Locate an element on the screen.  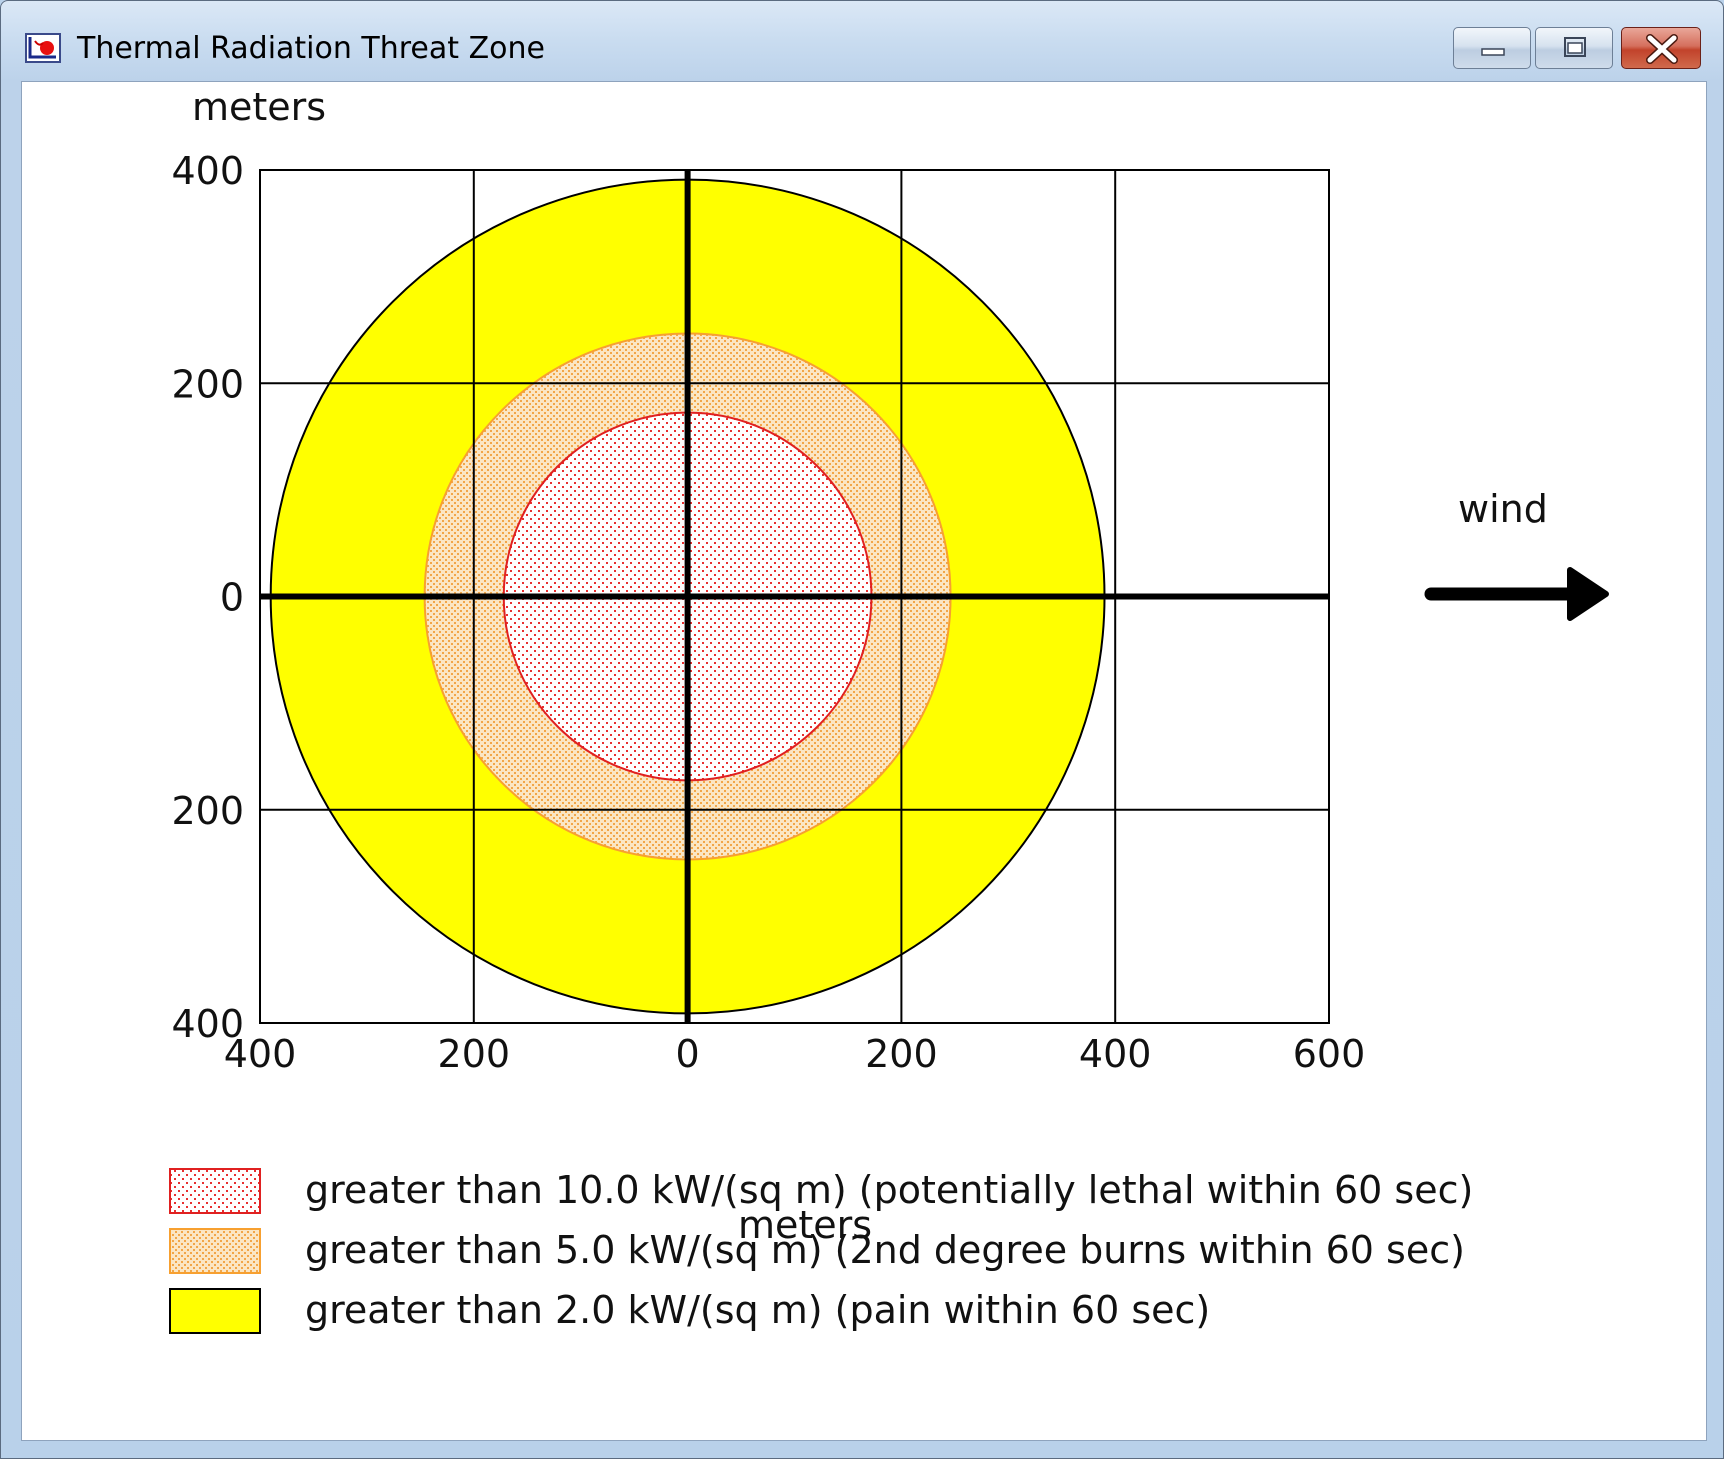
window-title: Thermal Radiation Threat Zone is located at coordinates (311, 48).